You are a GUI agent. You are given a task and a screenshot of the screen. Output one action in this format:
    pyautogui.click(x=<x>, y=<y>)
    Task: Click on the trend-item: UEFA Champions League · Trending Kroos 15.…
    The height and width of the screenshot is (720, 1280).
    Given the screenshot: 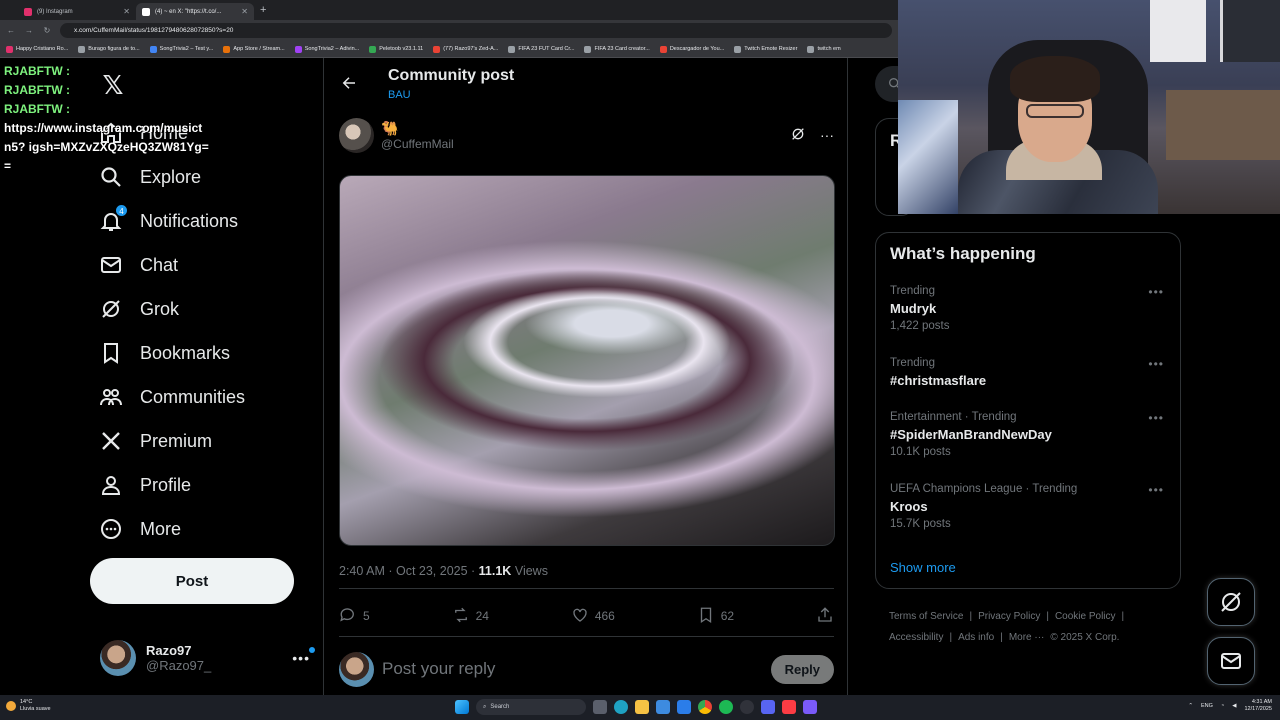 What is the action you would take?
    pyautogui.click(x=1030, y=506)
    